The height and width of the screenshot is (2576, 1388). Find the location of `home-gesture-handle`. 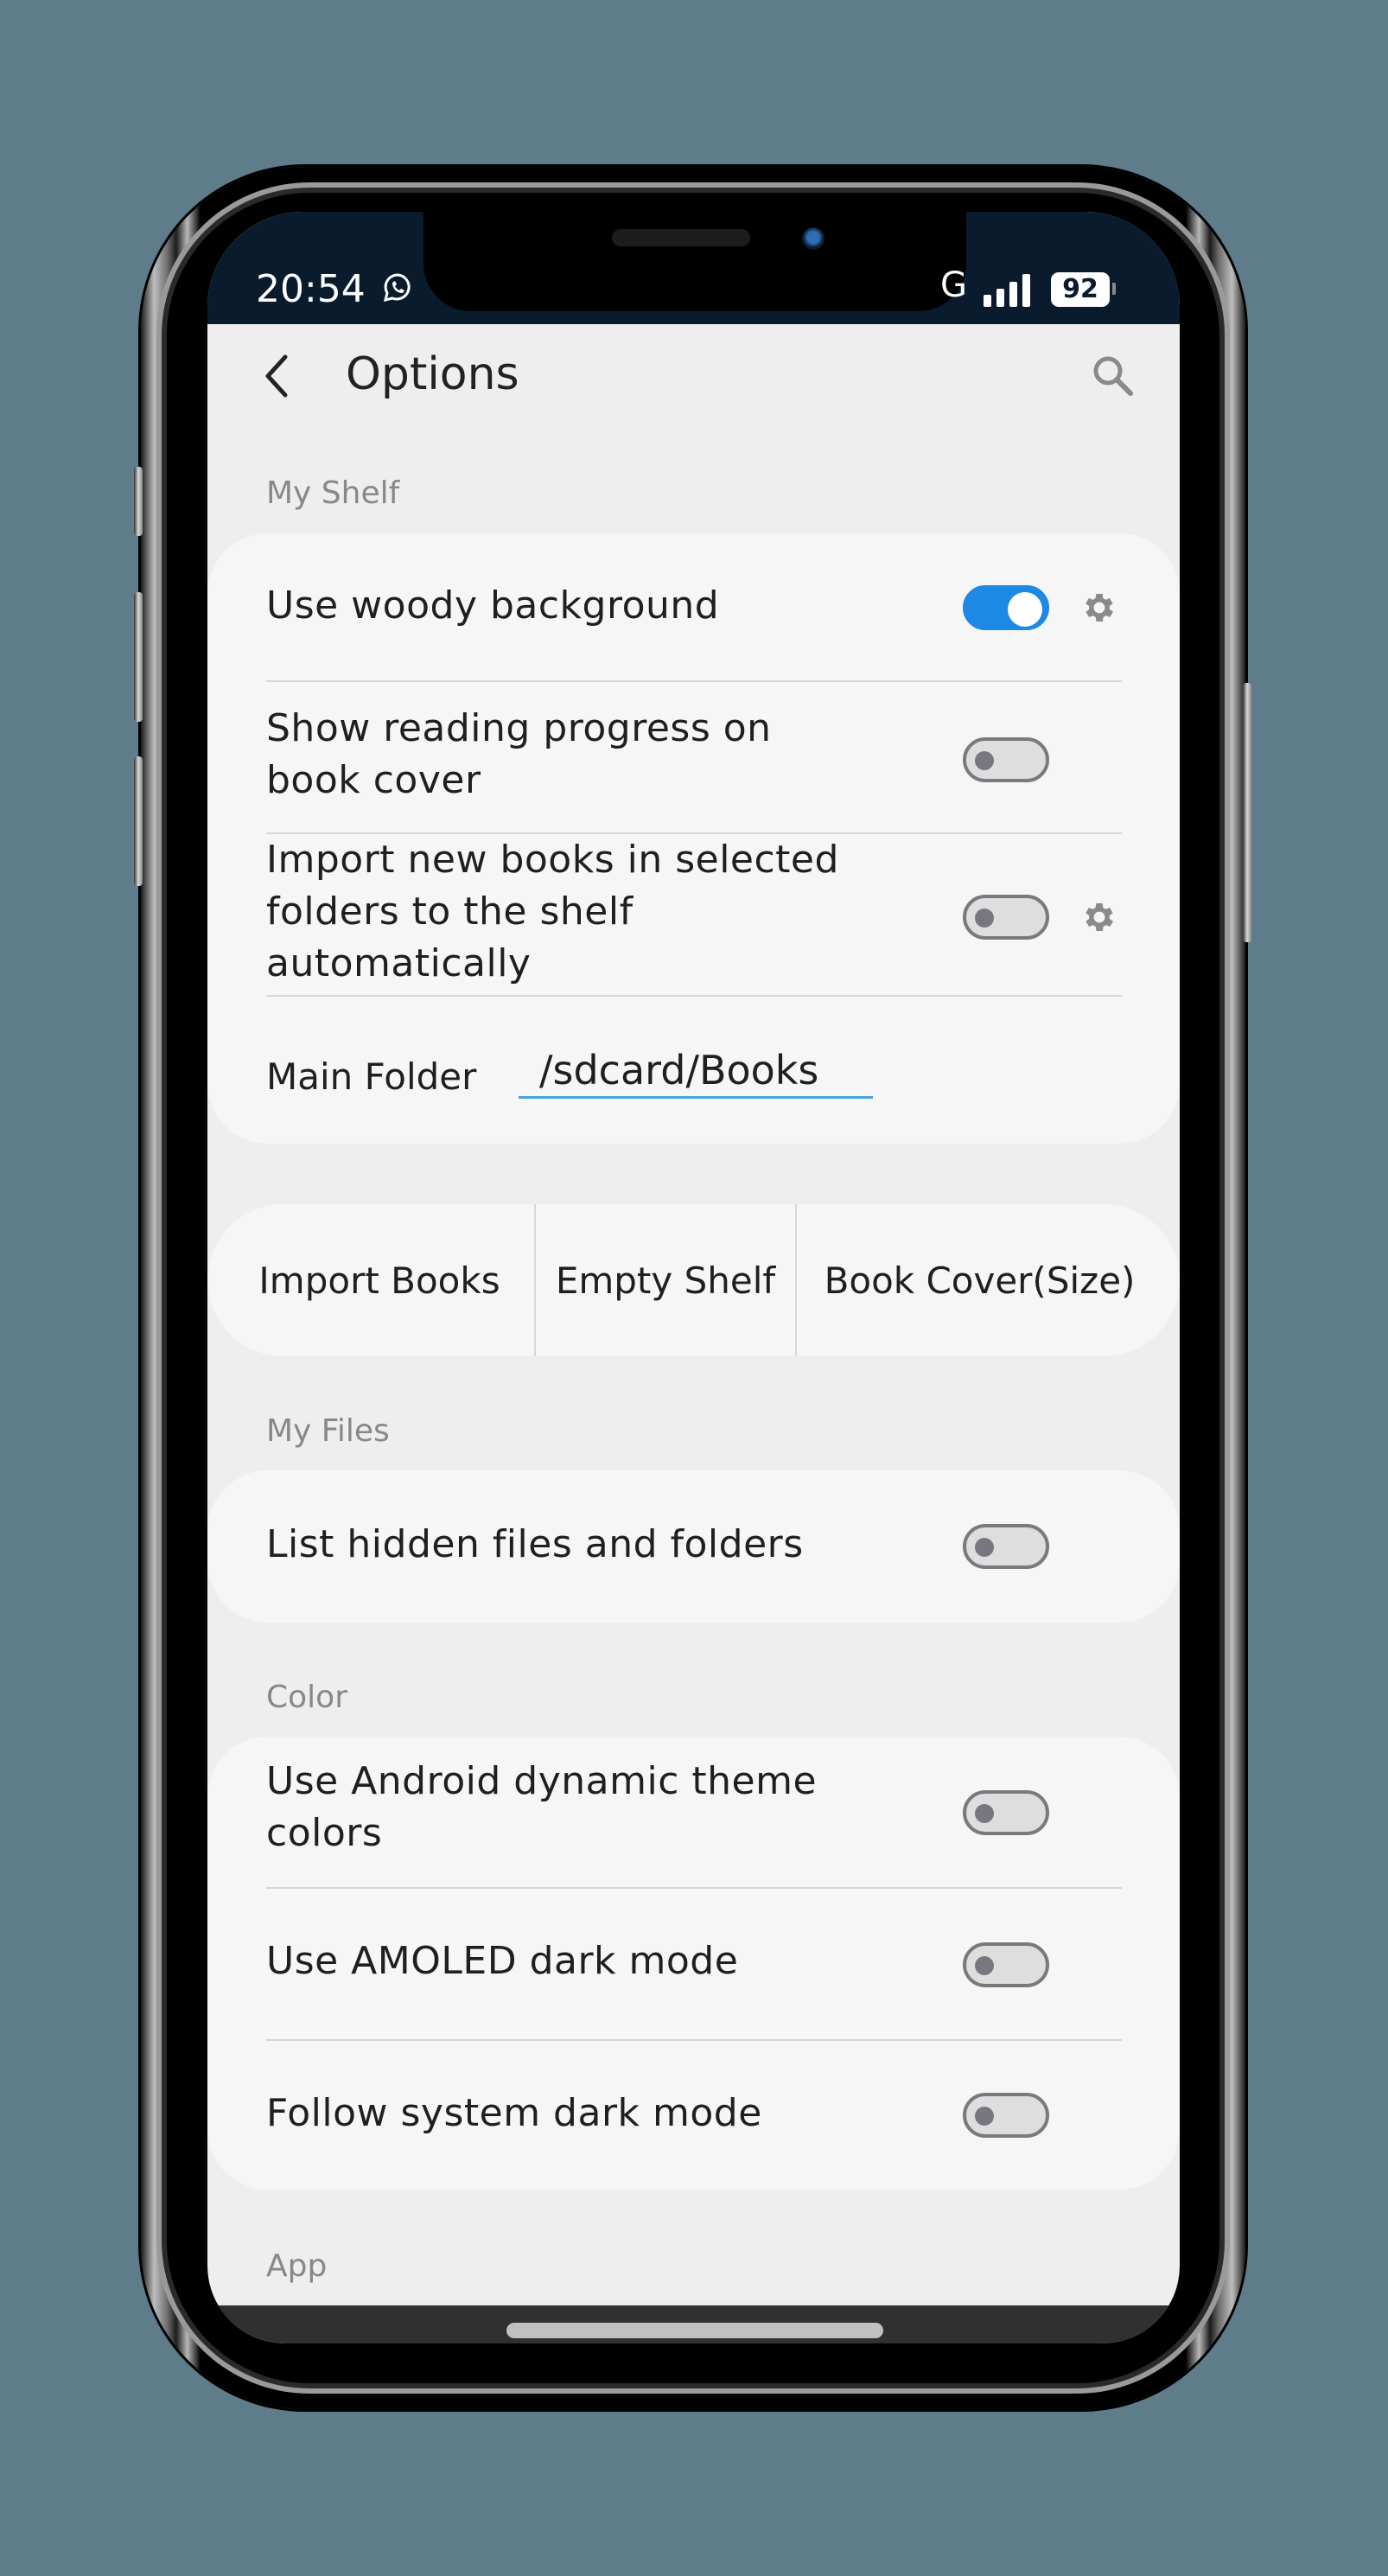

home-gesture-handle is located at coordinates (694, 2330).